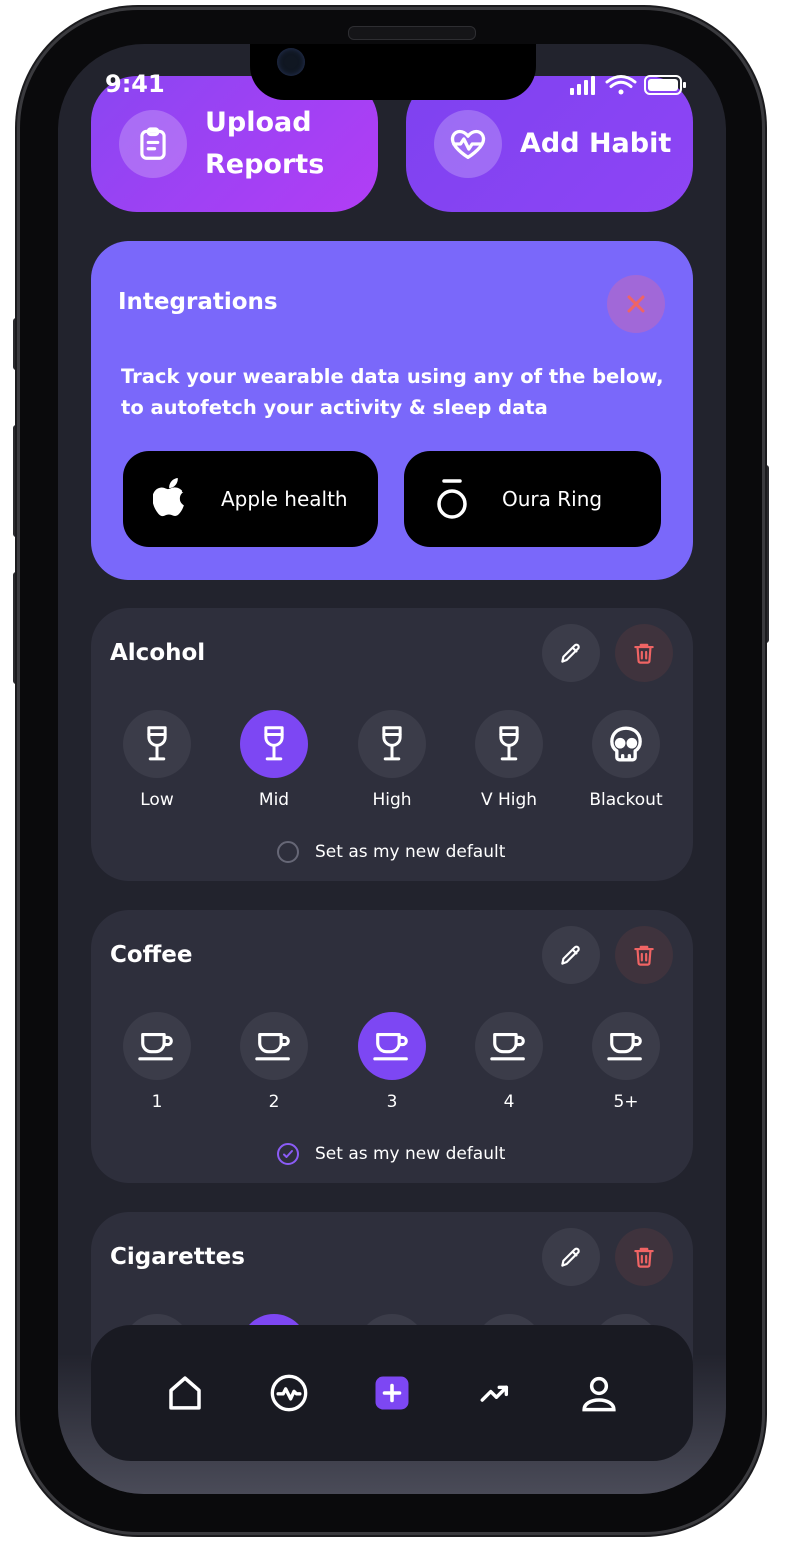 The image size is (795, 1550). I want to click on habit-card-coffee: Coffee 1 2 3 4 5+ Set as my new default, so click(392, 1046).